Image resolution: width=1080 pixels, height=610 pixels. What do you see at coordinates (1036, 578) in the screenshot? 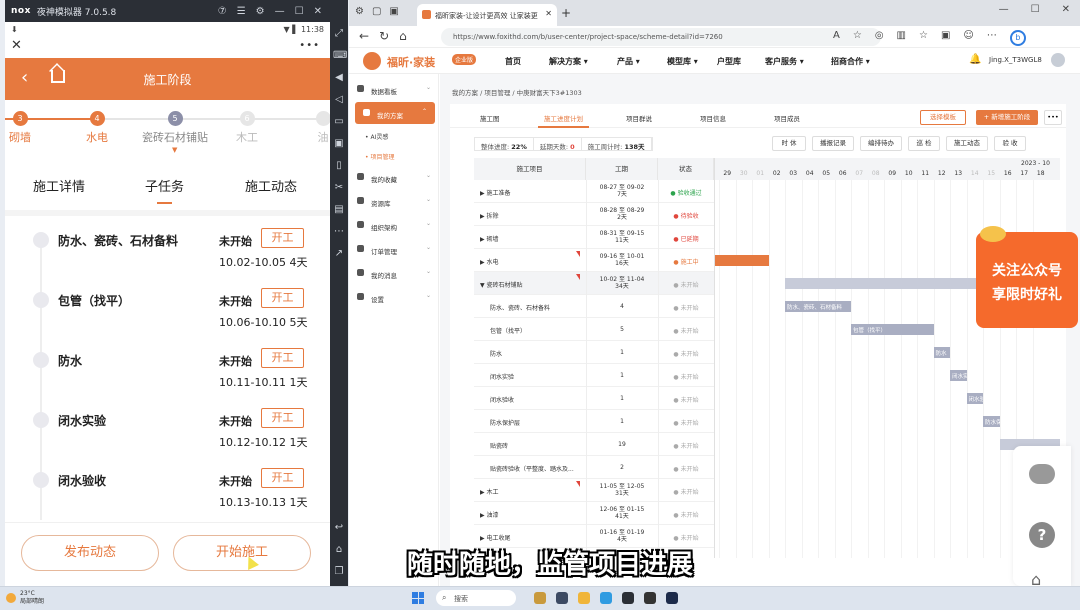
I see `brand-home-icon: ⌂` at bounding box center [1036, 578].